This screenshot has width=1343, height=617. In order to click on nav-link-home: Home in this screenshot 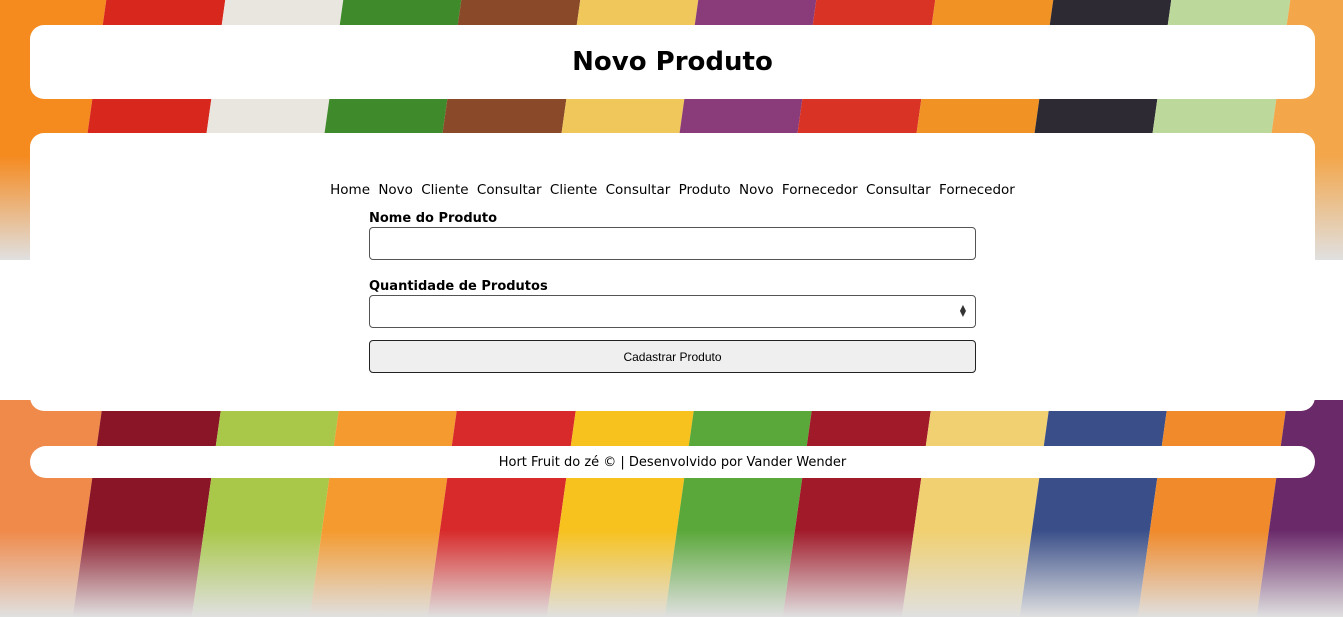, I will do `click(350, 190)`.